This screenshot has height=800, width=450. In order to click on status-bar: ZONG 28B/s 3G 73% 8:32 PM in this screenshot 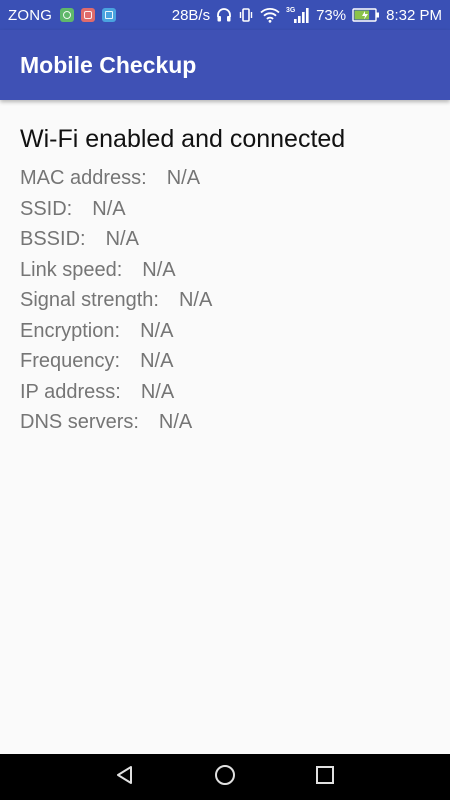, I will do `click(225, 15)`.